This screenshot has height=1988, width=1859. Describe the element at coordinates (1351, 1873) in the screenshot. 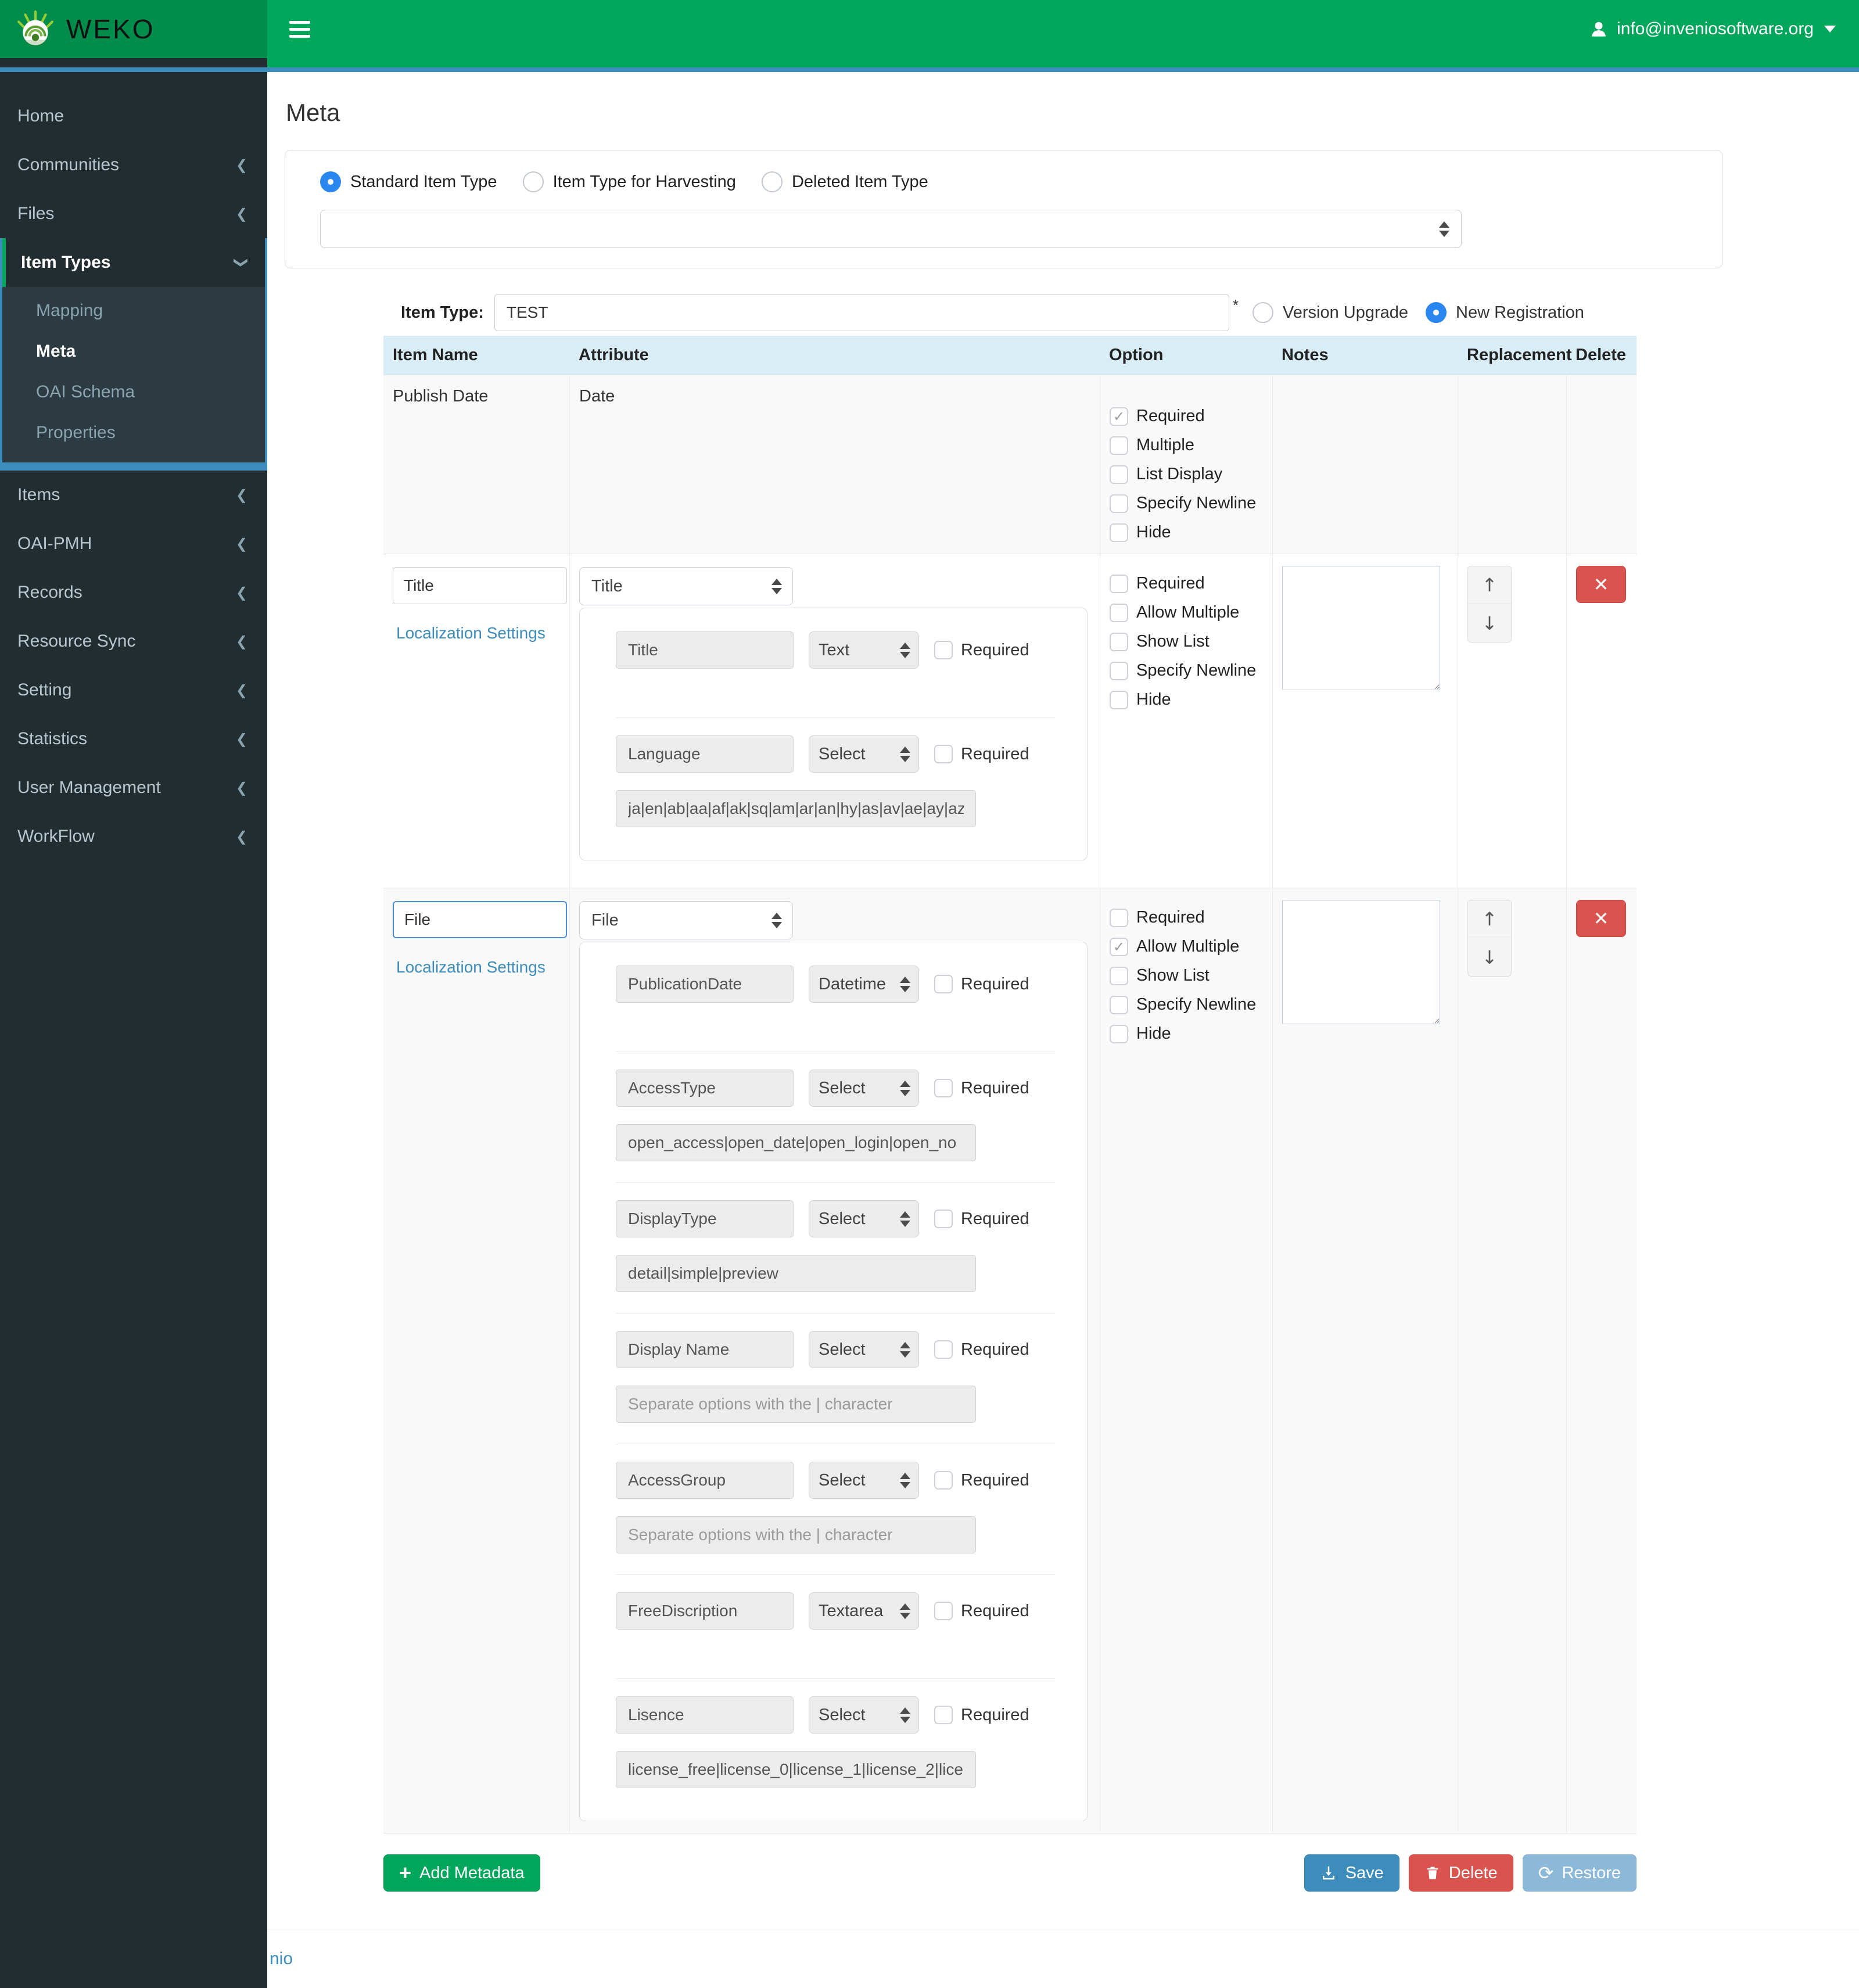

I see `save-button: Save` at that location.